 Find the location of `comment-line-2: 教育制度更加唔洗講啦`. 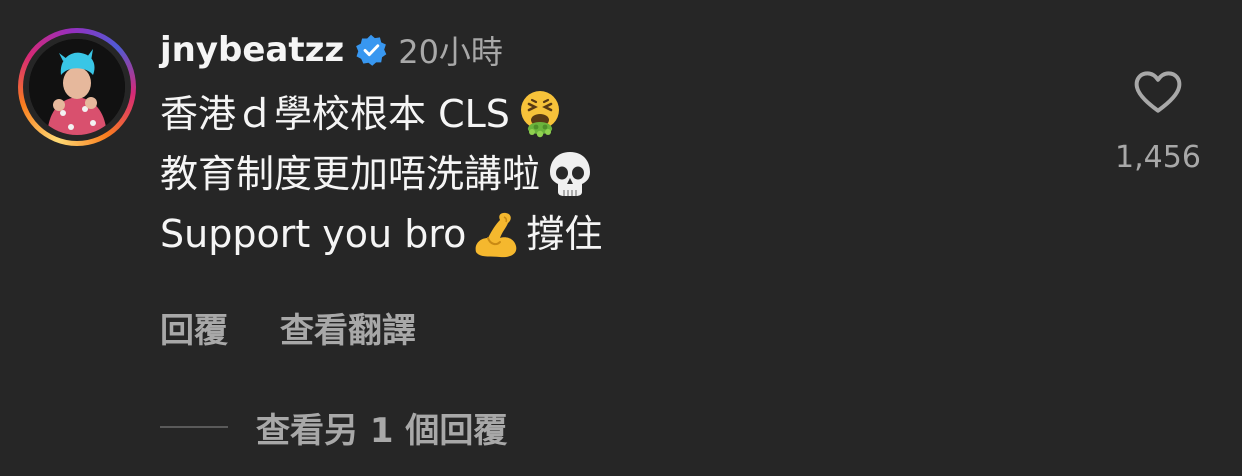

comment-line-2: 教育制度更加唔洗講啦 is located at coordinates (610, 174).